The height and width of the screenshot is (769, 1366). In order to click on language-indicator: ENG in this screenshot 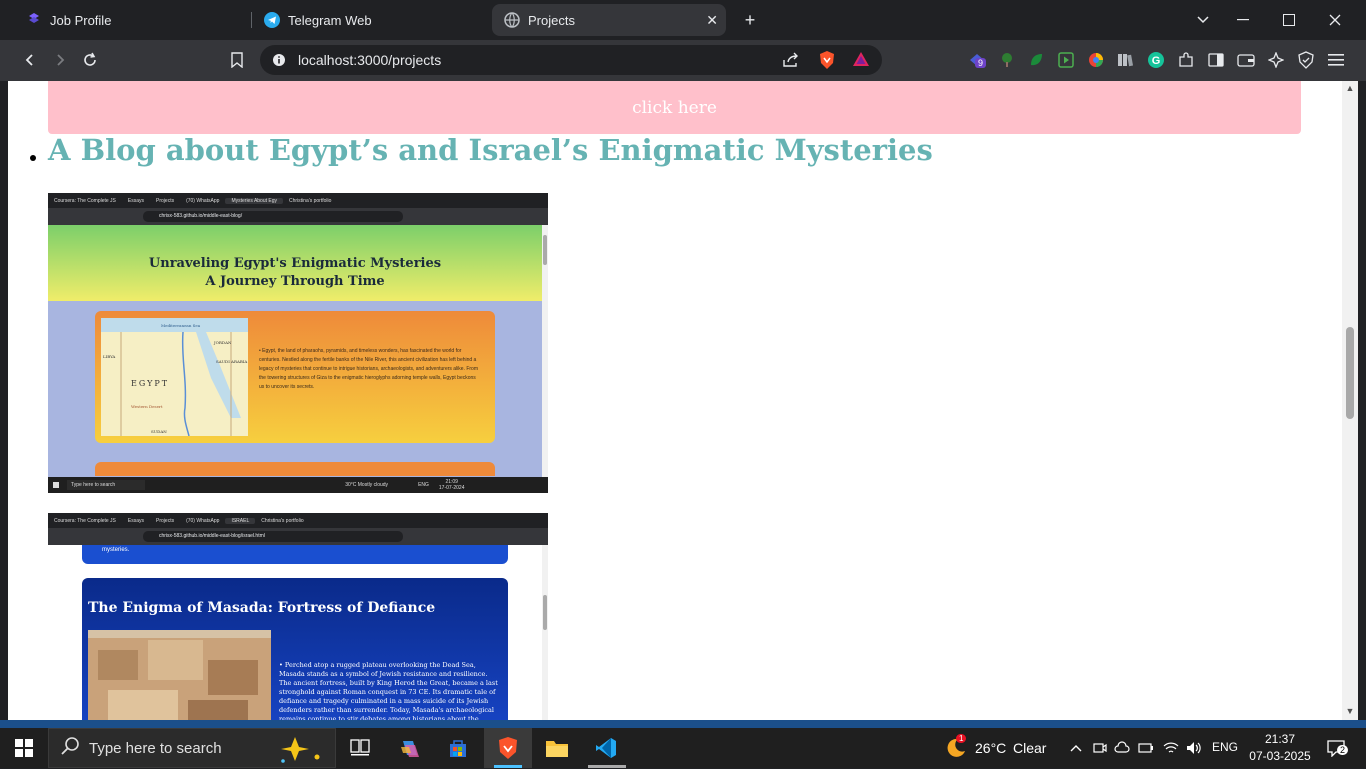, I will do `click(1225, 747)`.